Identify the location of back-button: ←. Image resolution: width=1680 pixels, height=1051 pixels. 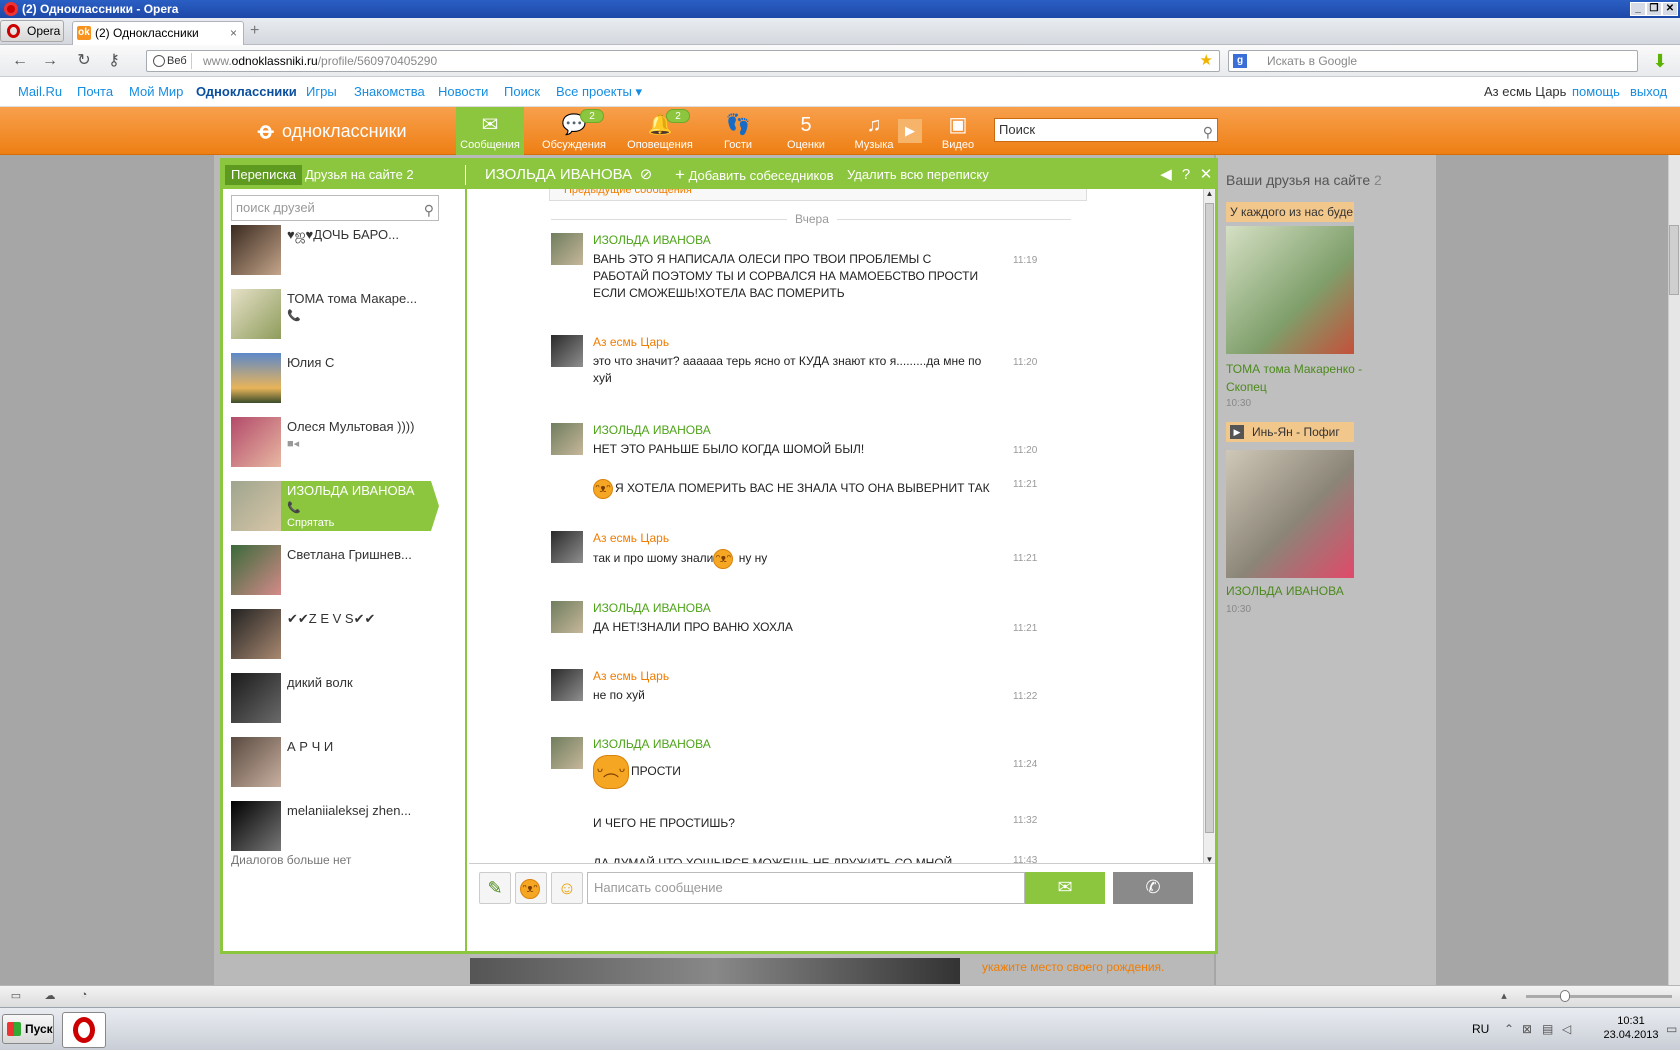
(20, 61).